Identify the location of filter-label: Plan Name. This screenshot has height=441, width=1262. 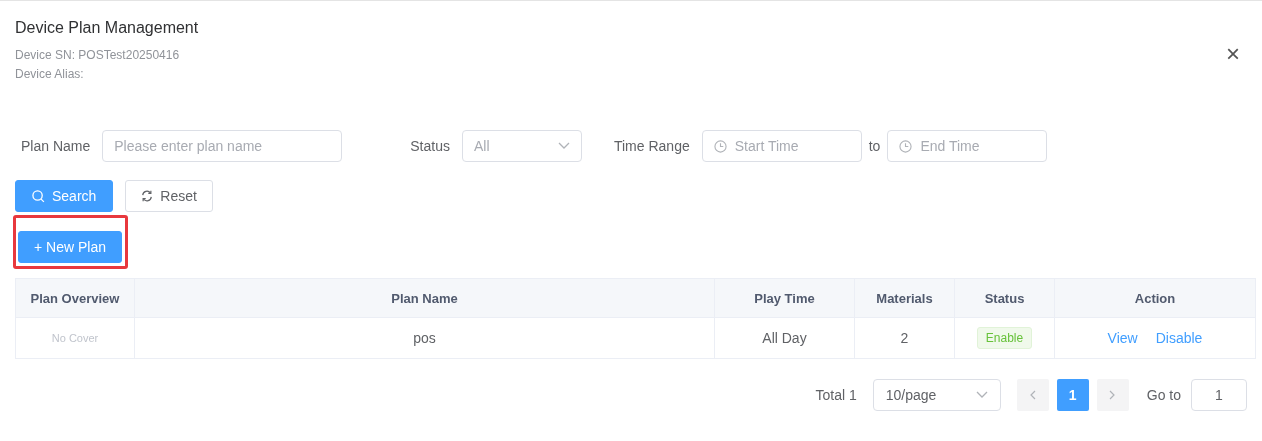
(56, 146).